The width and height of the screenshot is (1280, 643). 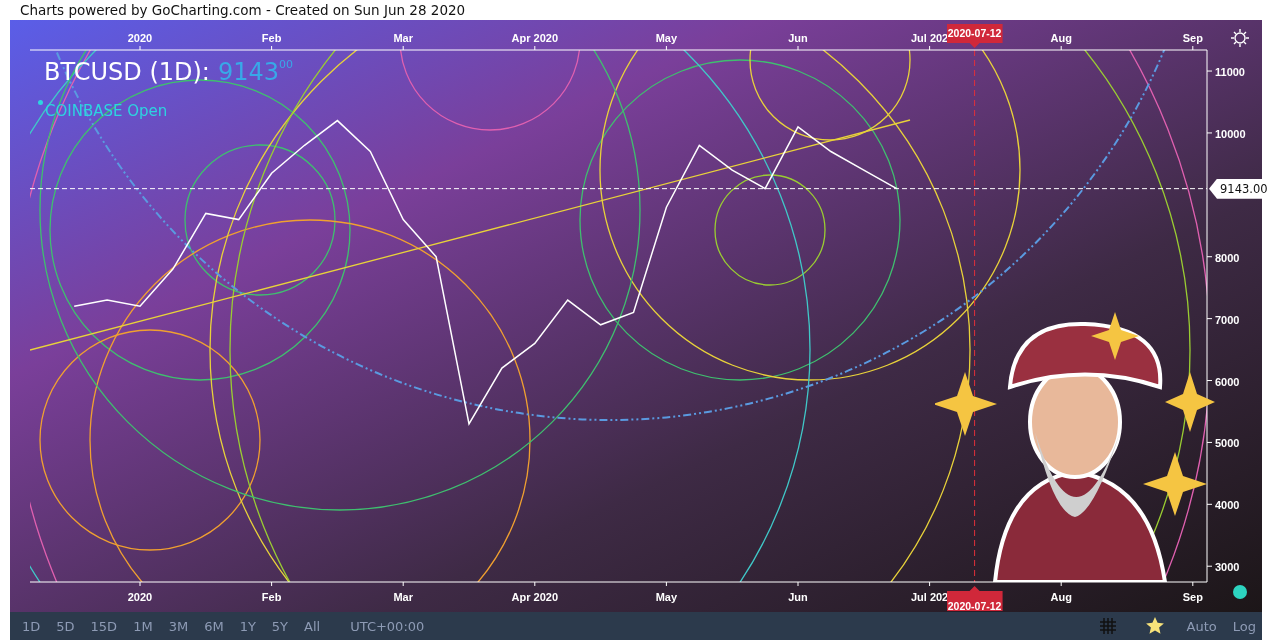 I want to click on range-button: 15D, so click(x=104, y=626).